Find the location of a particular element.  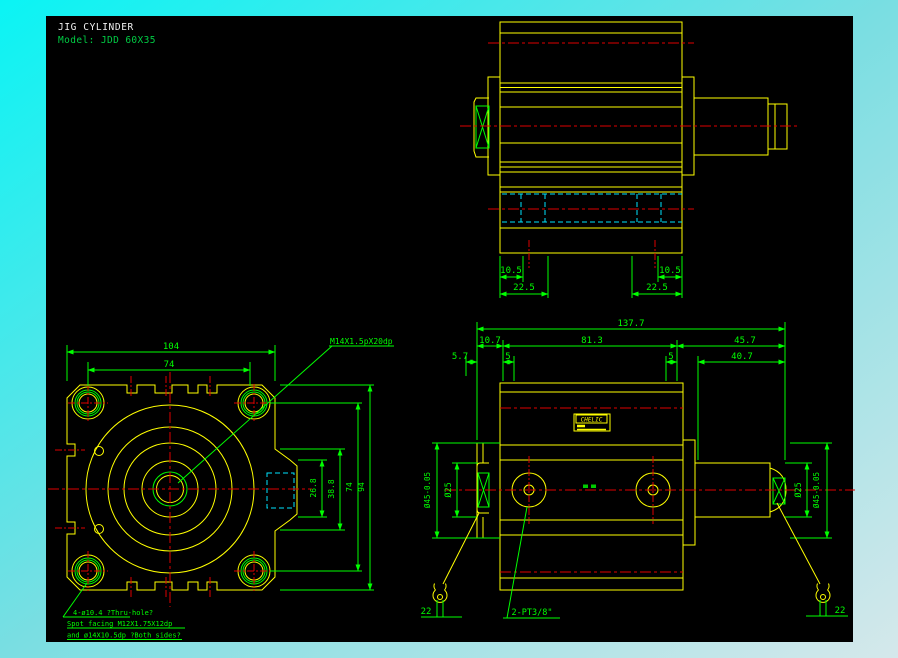

dim-overall-length: 137.7 is located at coordinates (630, 324).